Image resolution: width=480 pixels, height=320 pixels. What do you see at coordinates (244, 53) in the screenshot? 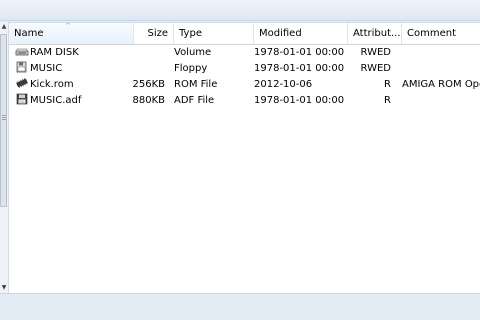
I see `table-row: RAM DISK Volume 1978-01-01 00:00 RWED` at bounding box center [244, 53].